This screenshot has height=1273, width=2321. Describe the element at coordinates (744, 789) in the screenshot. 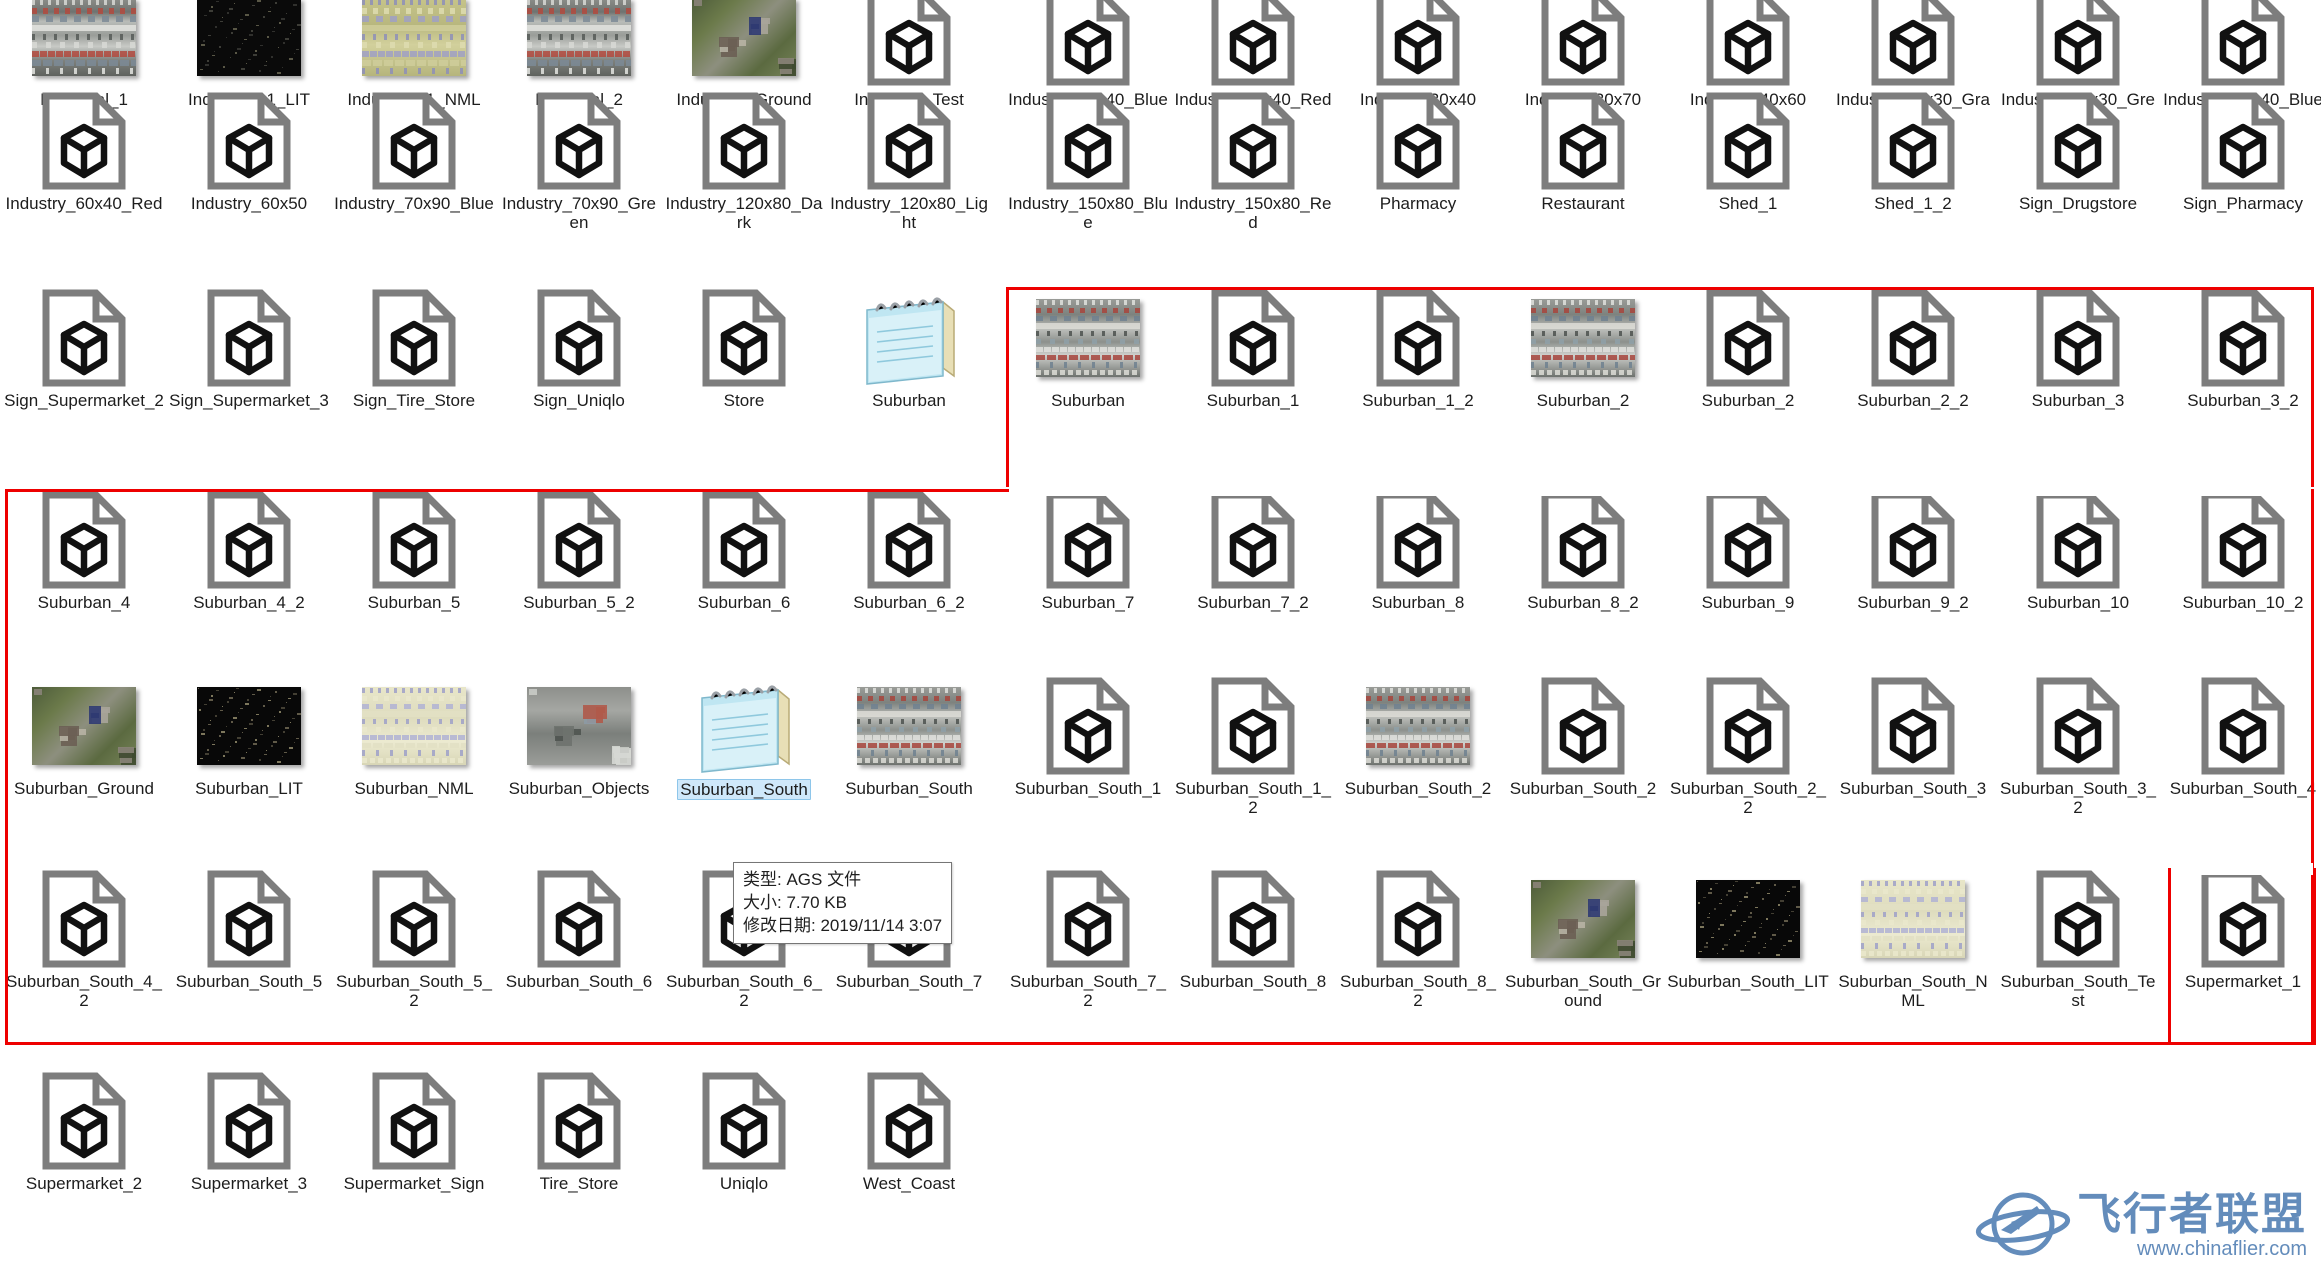

I see `file-label: Suburban_South` at that location.